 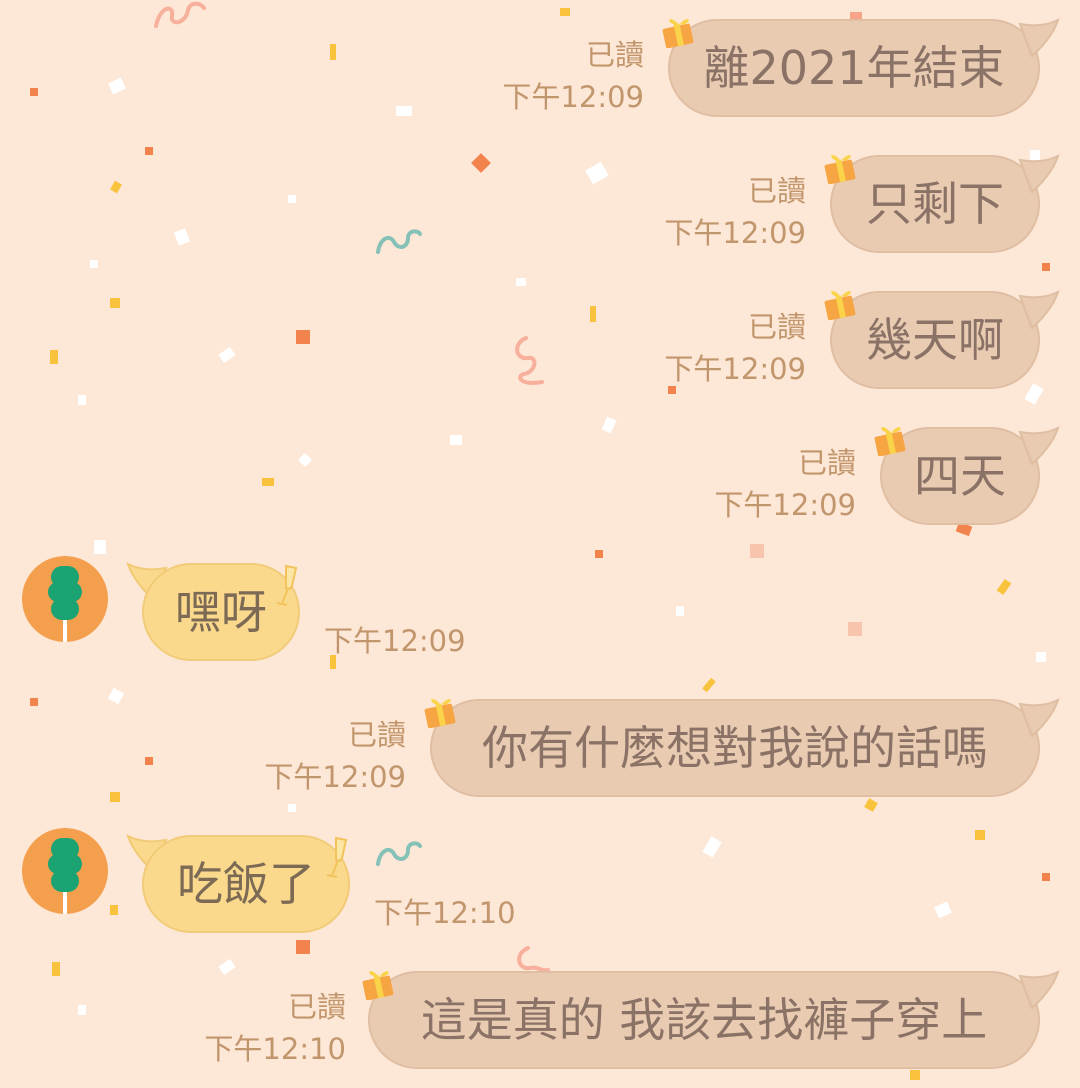 What do you see at coordinates (540, 473) in the screenshot?
I see `message-row-sent: 已讀 下午12:09 四天` at bounding box center [540, 473].